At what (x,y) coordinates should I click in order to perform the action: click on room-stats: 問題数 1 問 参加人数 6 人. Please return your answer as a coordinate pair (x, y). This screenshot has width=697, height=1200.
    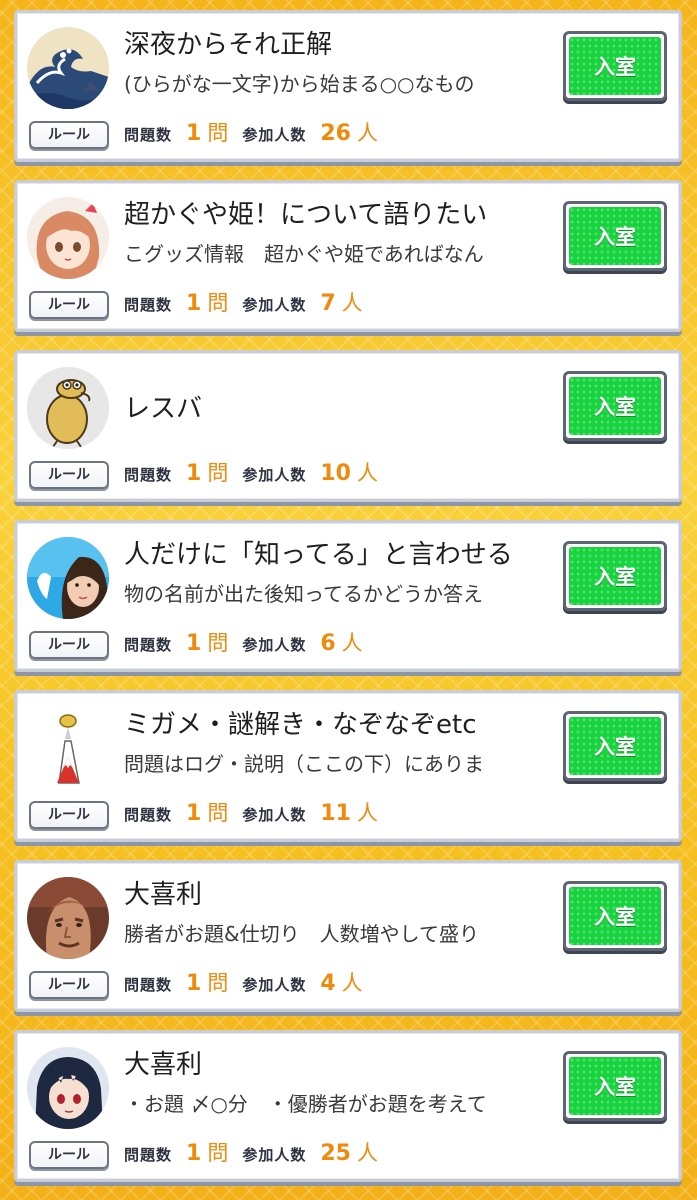
    Looking at the image, I should click on (250, 645).